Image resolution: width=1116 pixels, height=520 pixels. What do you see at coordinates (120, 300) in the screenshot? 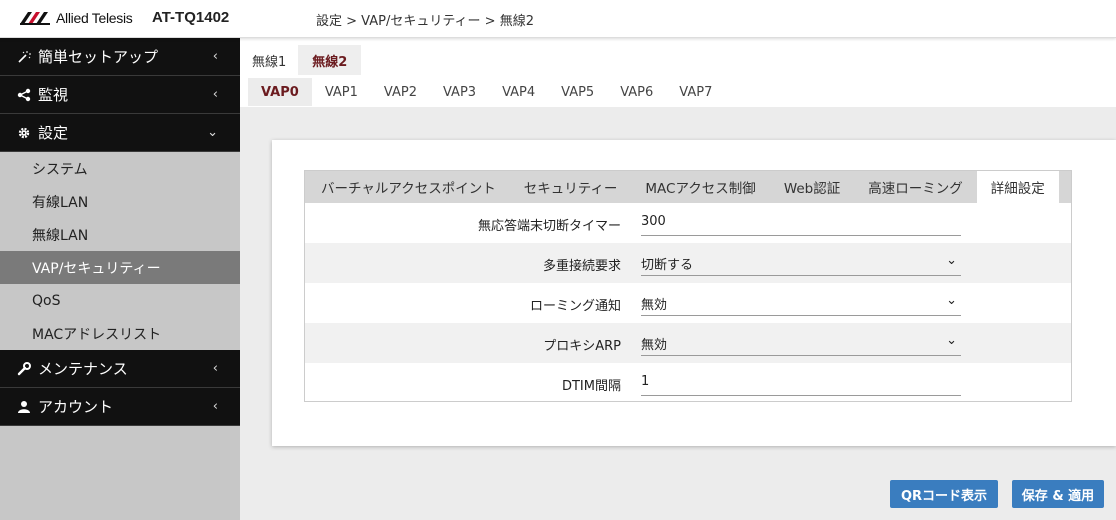
I see `sidebar-item-qos: QoS` at bounding box center [120, 300].